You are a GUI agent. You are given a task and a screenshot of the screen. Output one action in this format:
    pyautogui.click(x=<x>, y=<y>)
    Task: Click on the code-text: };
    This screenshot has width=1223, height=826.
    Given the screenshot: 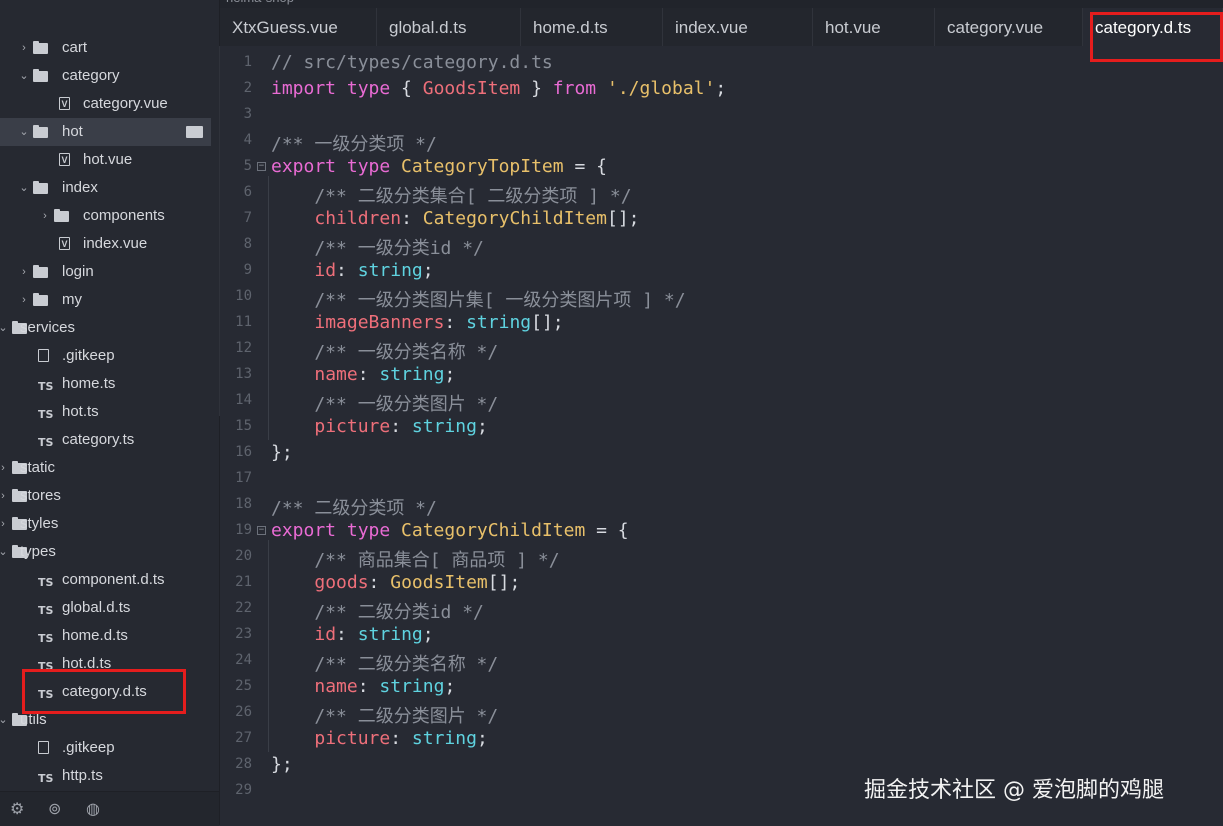 What is the action you would take?
    pyautogui.click(x=282, y=452)
    